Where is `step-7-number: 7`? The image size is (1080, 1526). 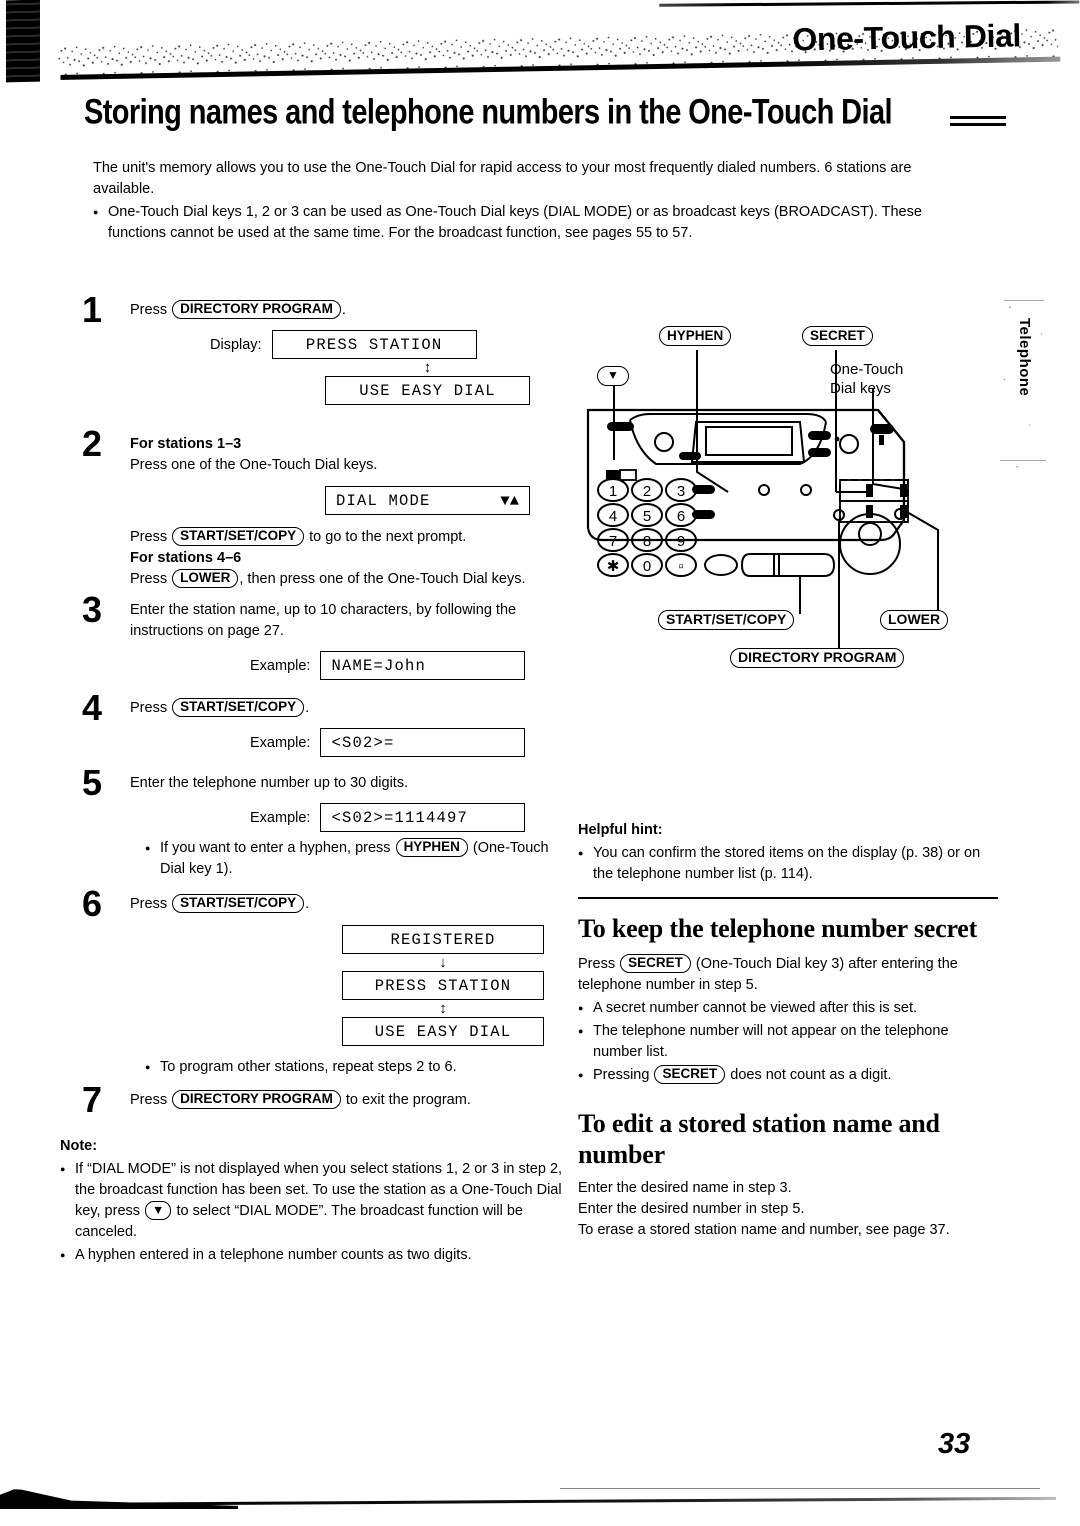 step-7-number: 7 is located at coordinates (92, 1099).